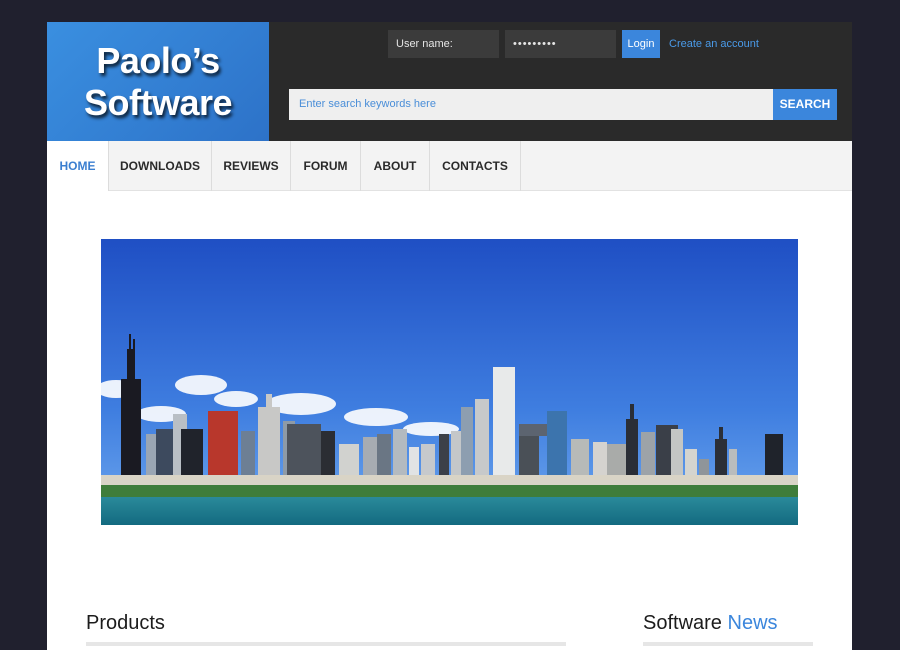 The width and height of the screenshot is (900, 650). What do you see at coordinates (714, 44) in the screenshot?
I see `create-account-link: Create an account` at bounding box center [714, 44].